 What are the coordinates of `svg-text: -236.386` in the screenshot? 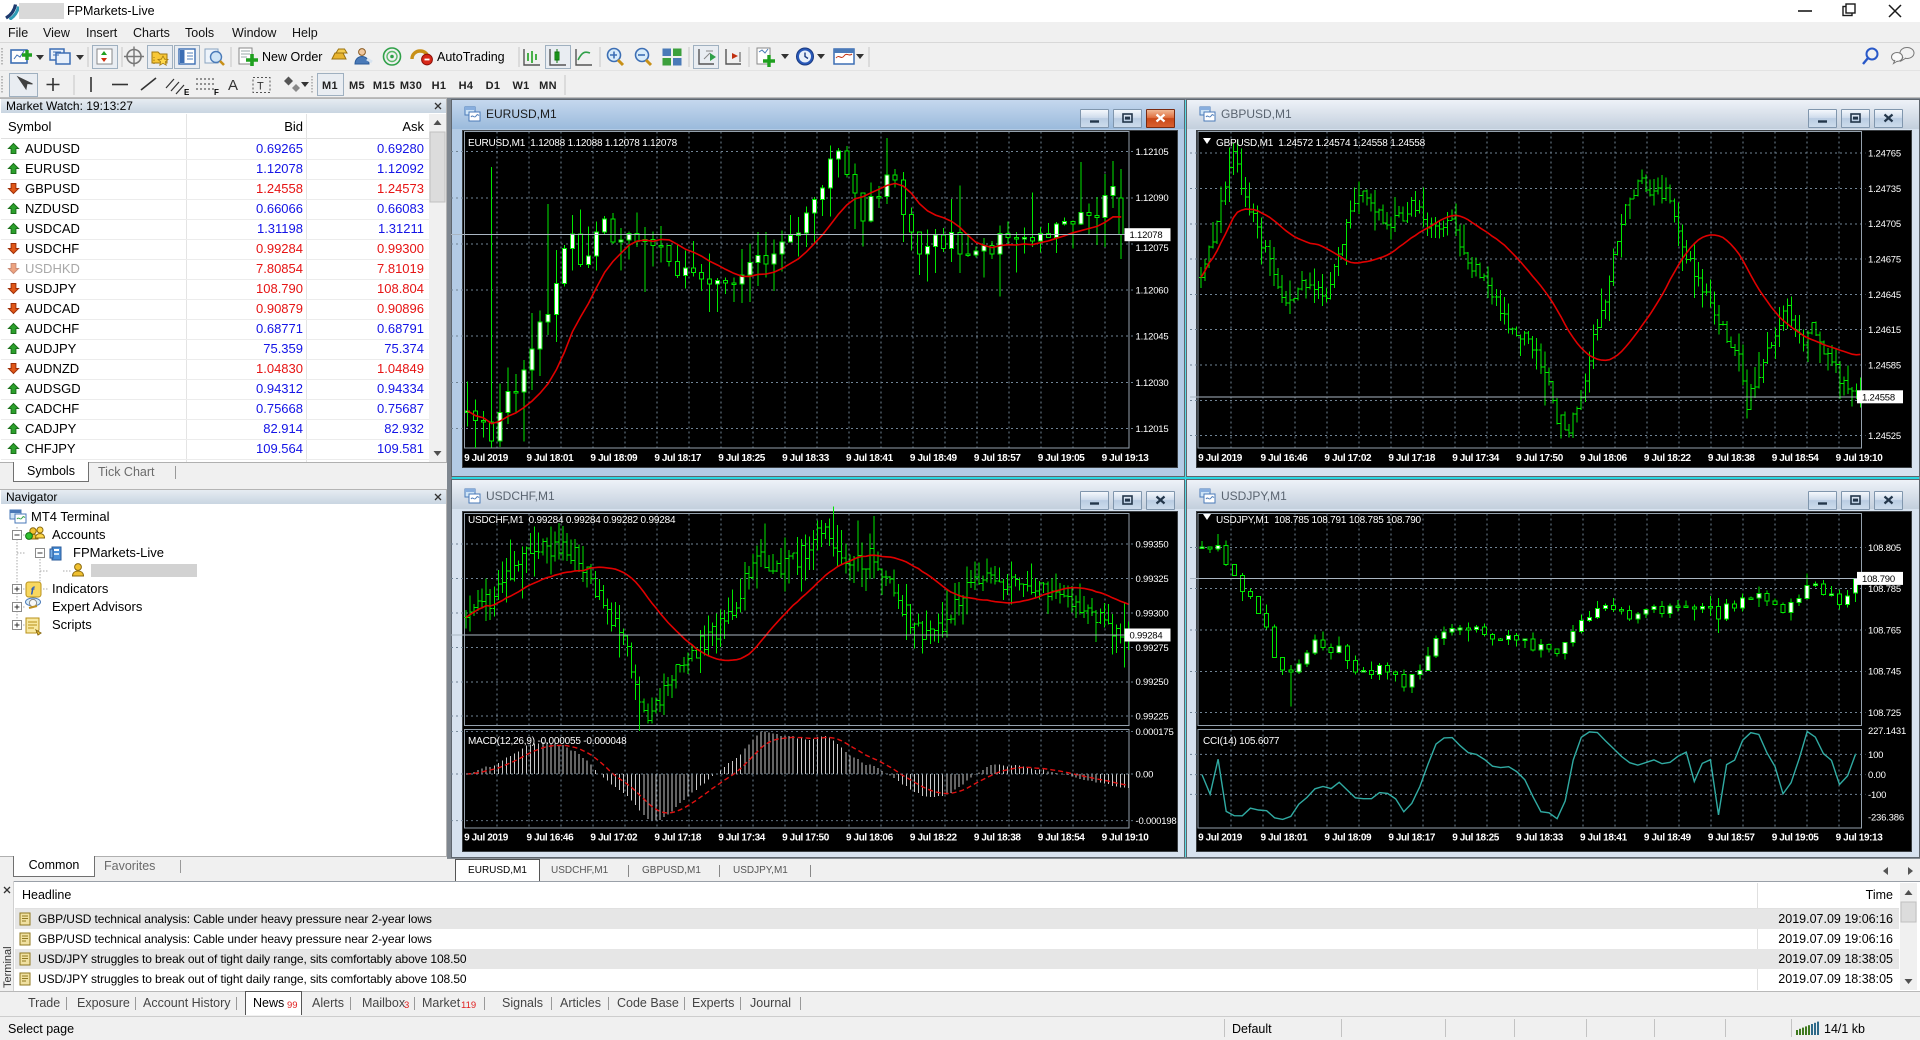 It's located at (1886, 818).